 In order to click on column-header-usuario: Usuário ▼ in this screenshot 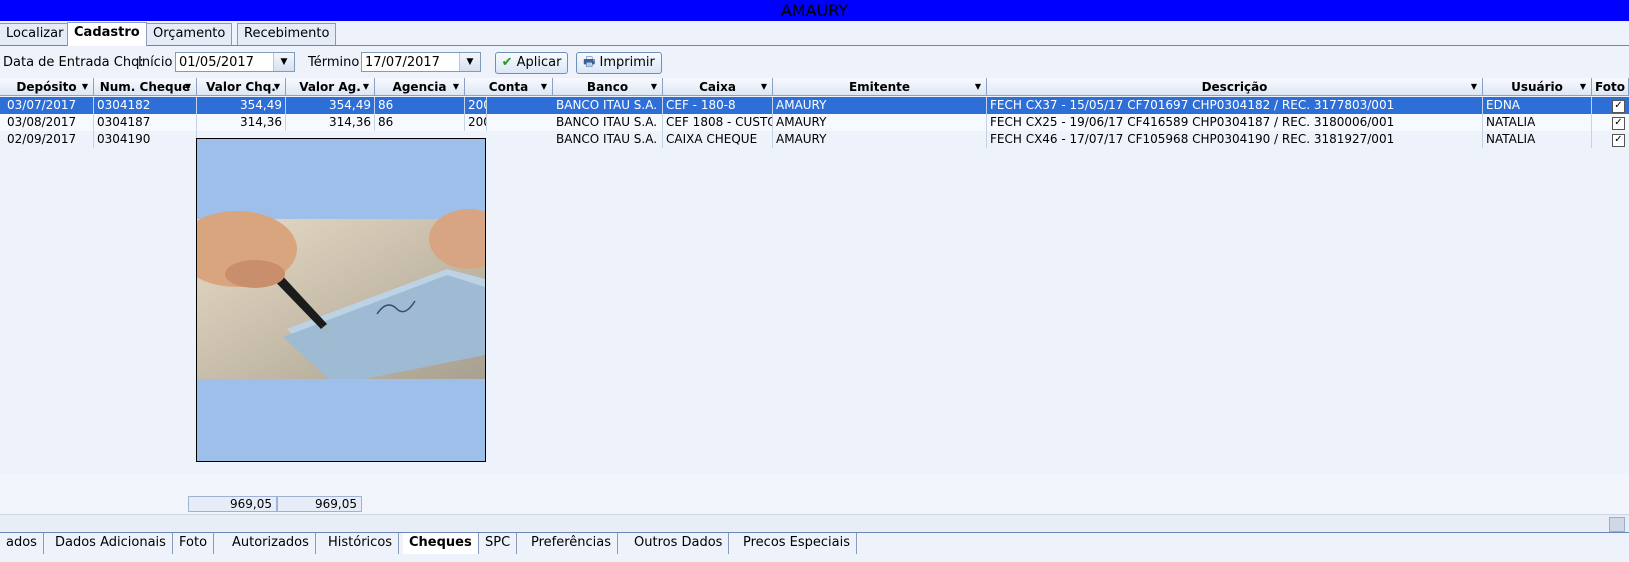, I will do `click(1537, 87)`.